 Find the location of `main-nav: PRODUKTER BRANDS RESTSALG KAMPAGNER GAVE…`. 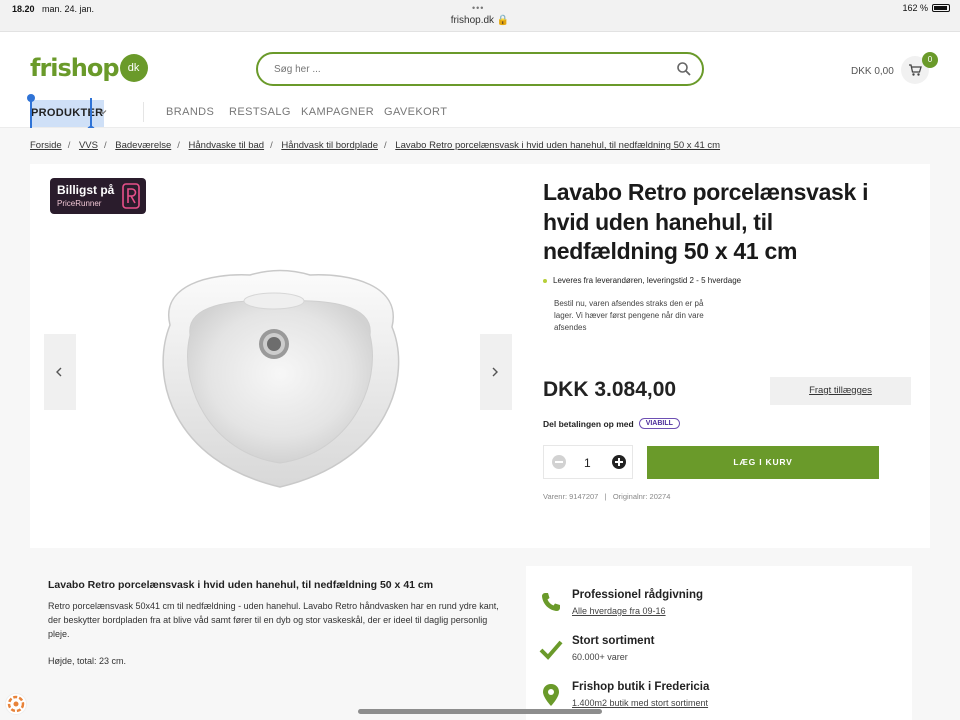

main-nav: PRODUKTER BRANDS RESTSALG KAMPAGNER GAVE… is located at coordinates (480, 114).